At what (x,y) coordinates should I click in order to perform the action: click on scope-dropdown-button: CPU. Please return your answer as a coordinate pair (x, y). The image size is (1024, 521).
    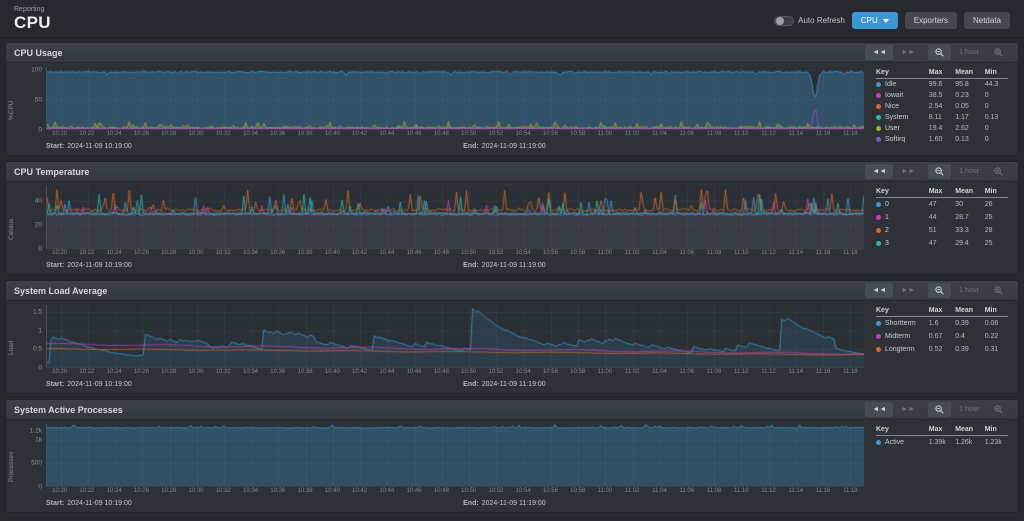
    Looking at the image, I should click on (874, 20).